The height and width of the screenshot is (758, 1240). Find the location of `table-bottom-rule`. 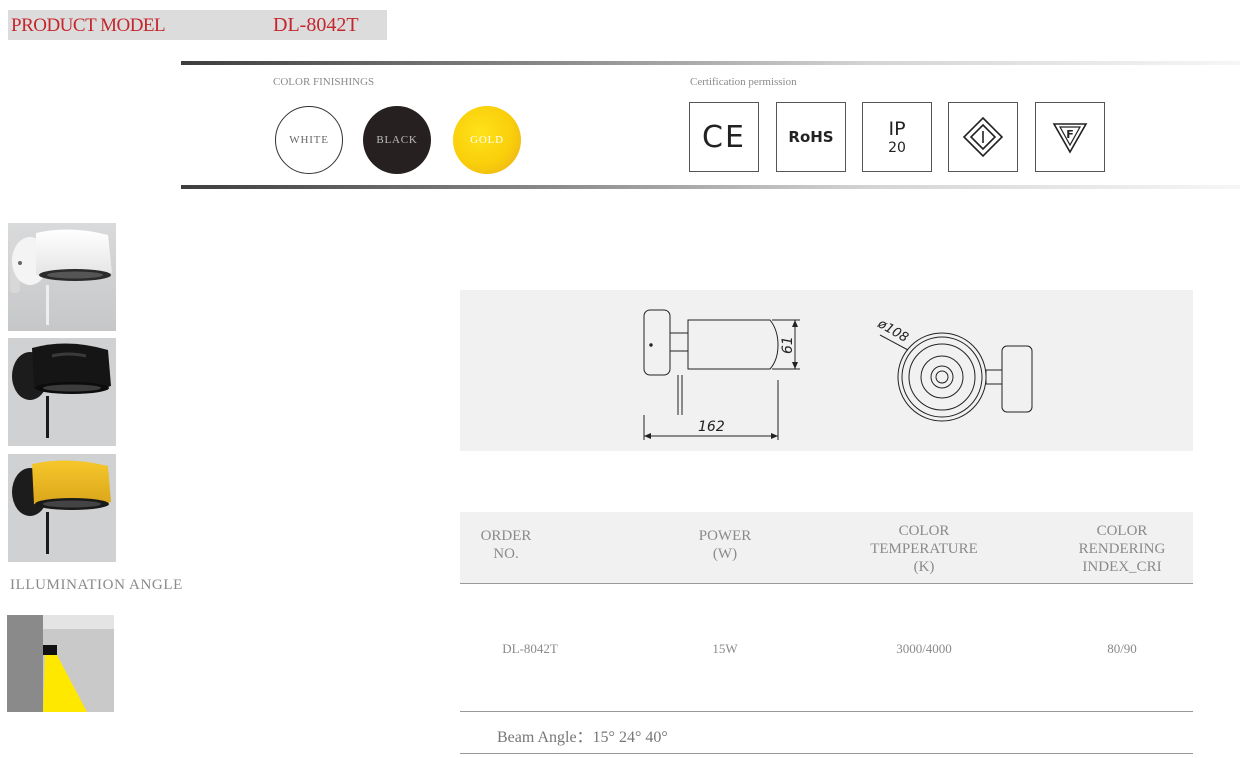

table-bottom-rule is located at coordinates (826, 753).